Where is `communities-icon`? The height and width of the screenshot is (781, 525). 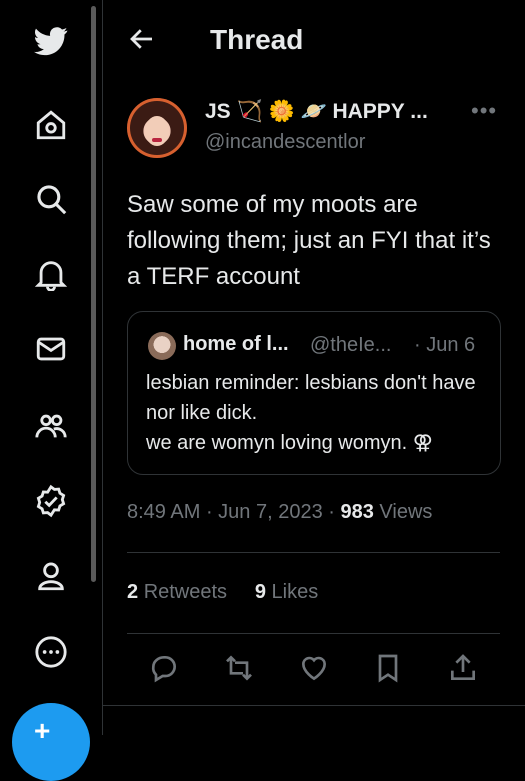
communities-icon is located at coordinates (51, 426).